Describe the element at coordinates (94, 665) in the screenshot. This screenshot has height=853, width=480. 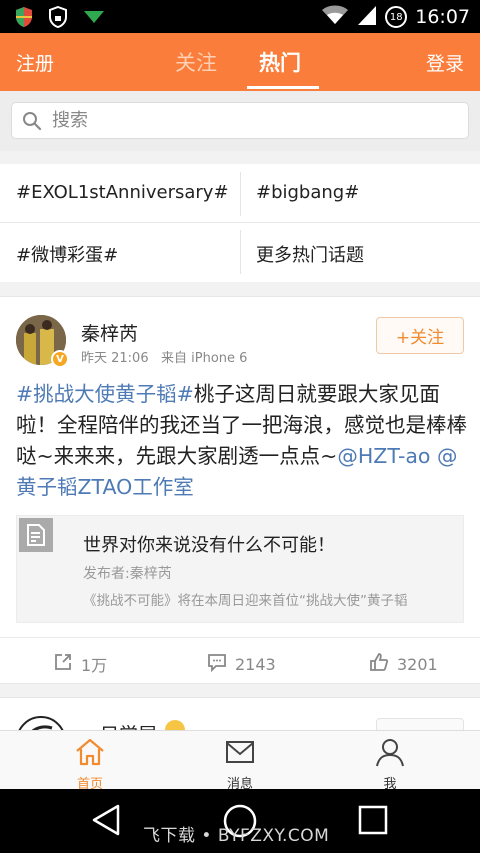
I see `repost-count: 1万` at that location.